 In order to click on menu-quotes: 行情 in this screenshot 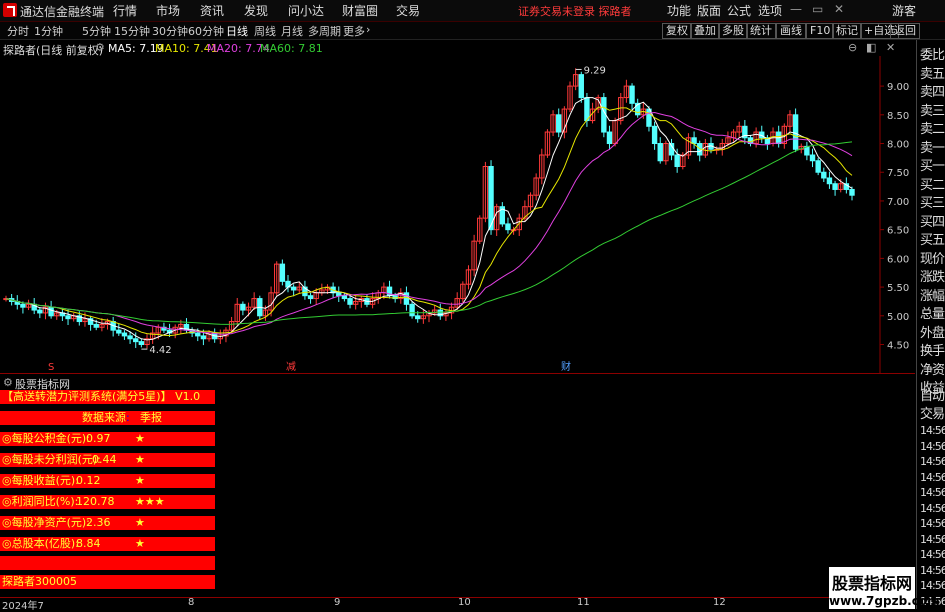, I will do `click(125, 10)`.